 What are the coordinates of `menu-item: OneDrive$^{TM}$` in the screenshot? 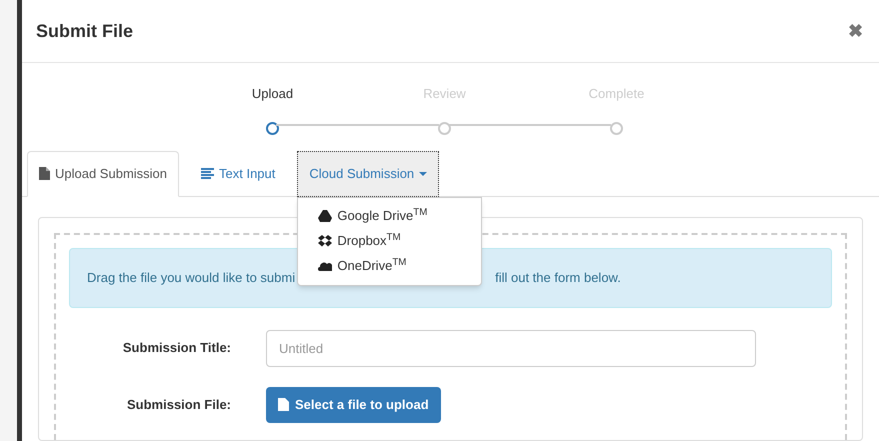 It's located at (390, 266).